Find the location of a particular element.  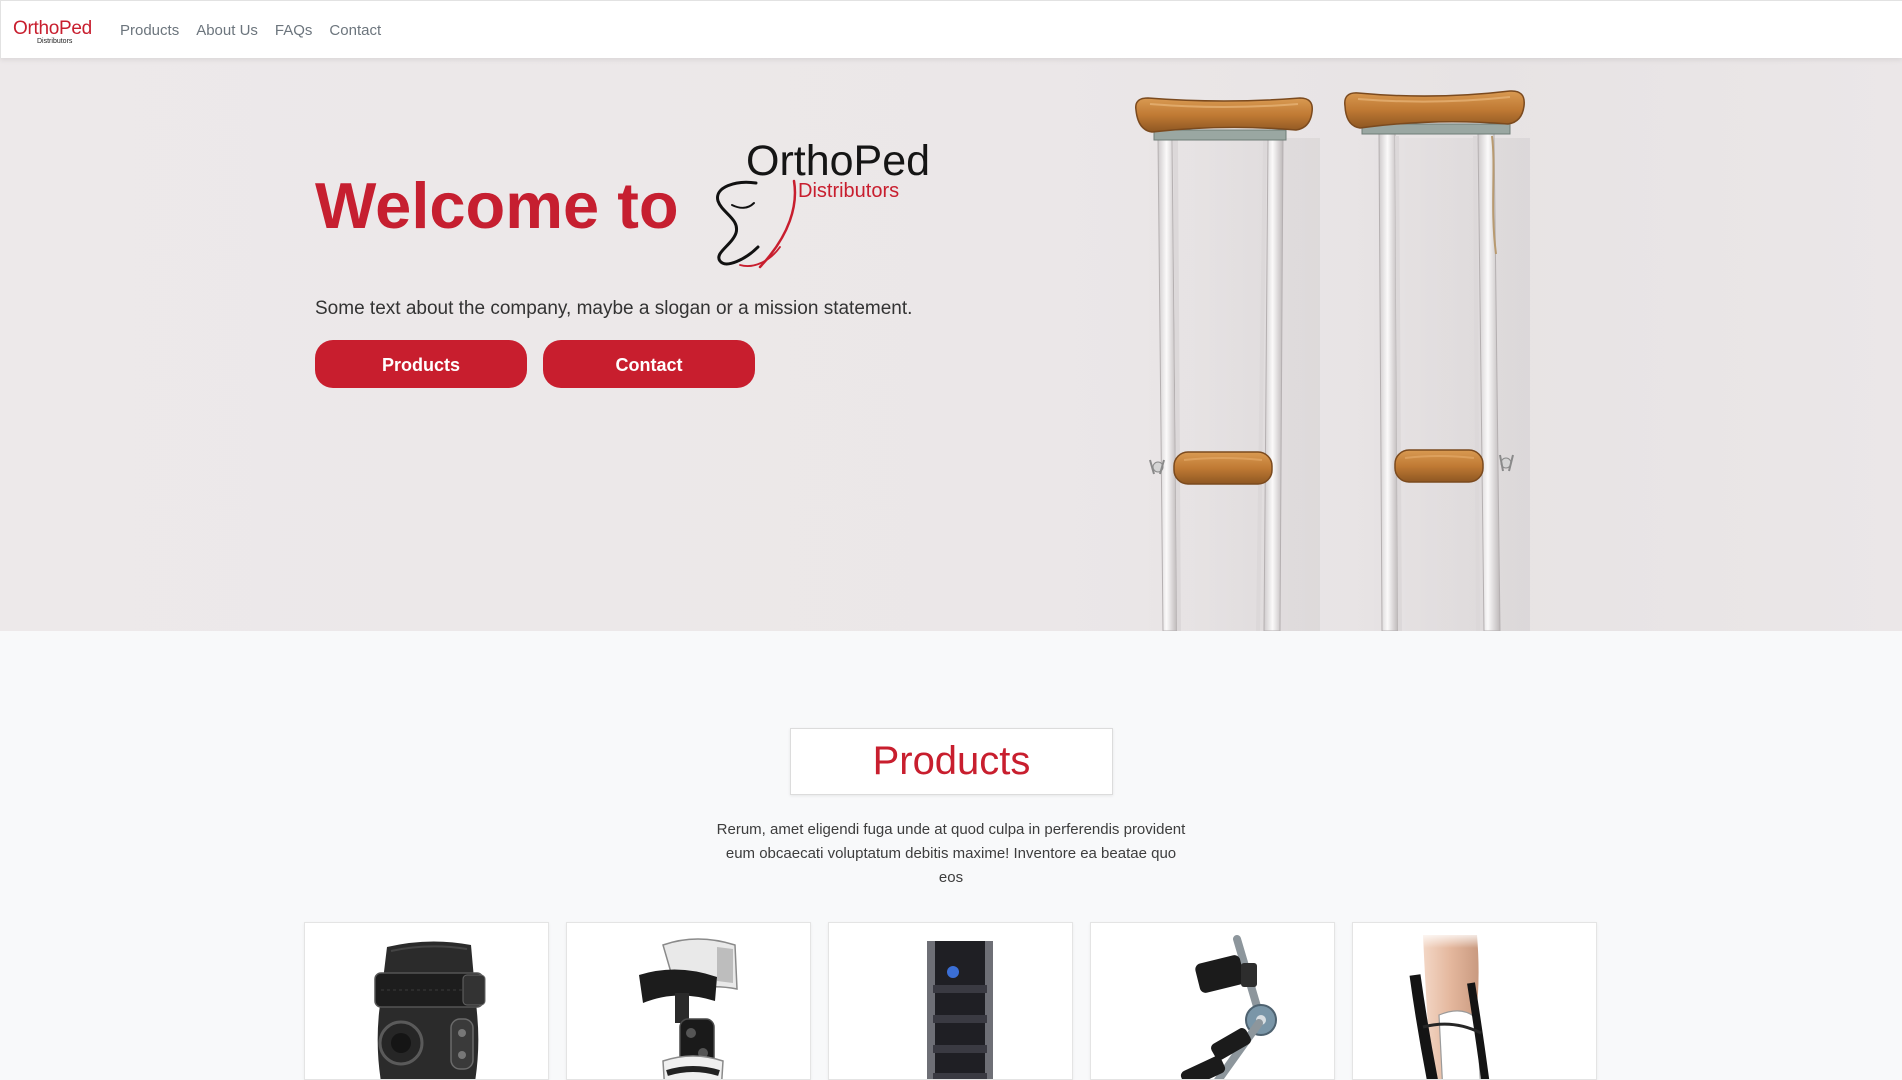

knee-brace-image is located at coordinates (430, 1010).